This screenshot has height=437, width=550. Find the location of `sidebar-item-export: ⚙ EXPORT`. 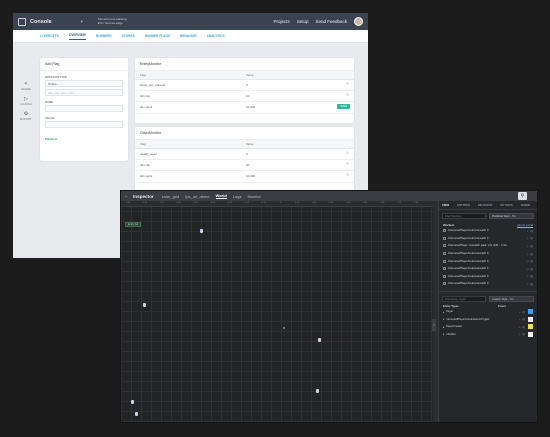

sidebar-item-export: ⚙ EXPORT is located at coordinates (25, 116).